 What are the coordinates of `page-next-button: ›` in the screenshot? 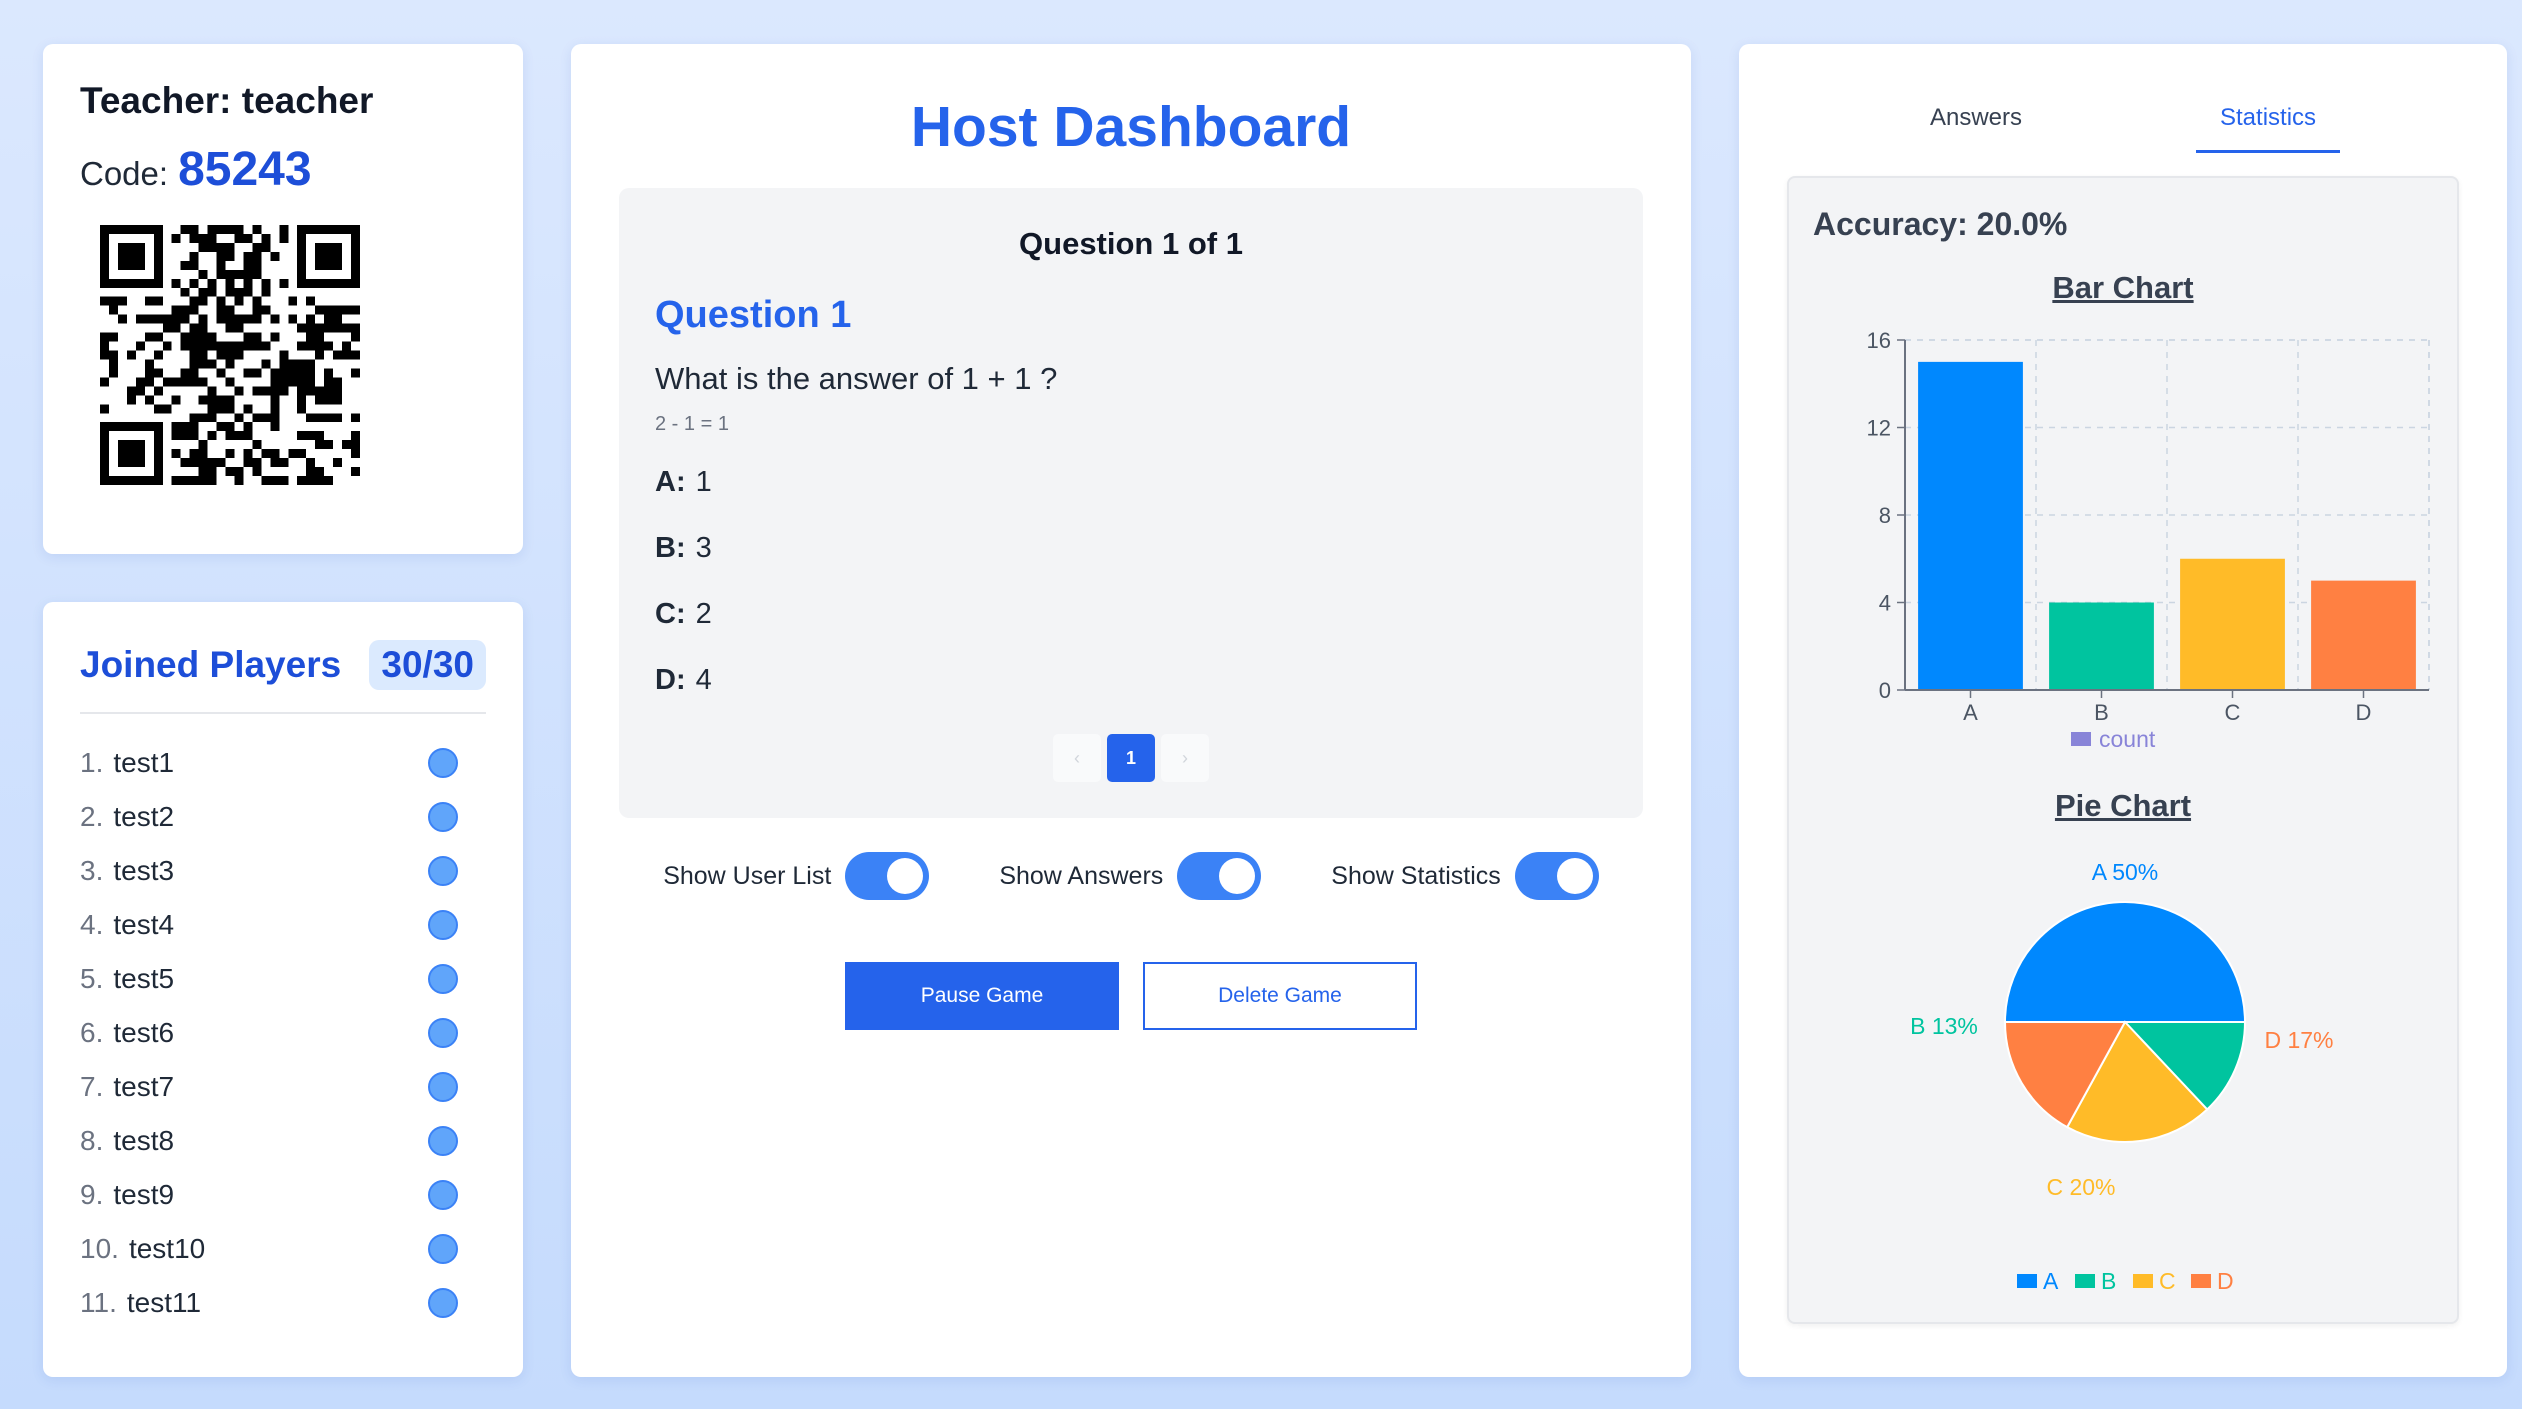 It's located at (1185, 758).